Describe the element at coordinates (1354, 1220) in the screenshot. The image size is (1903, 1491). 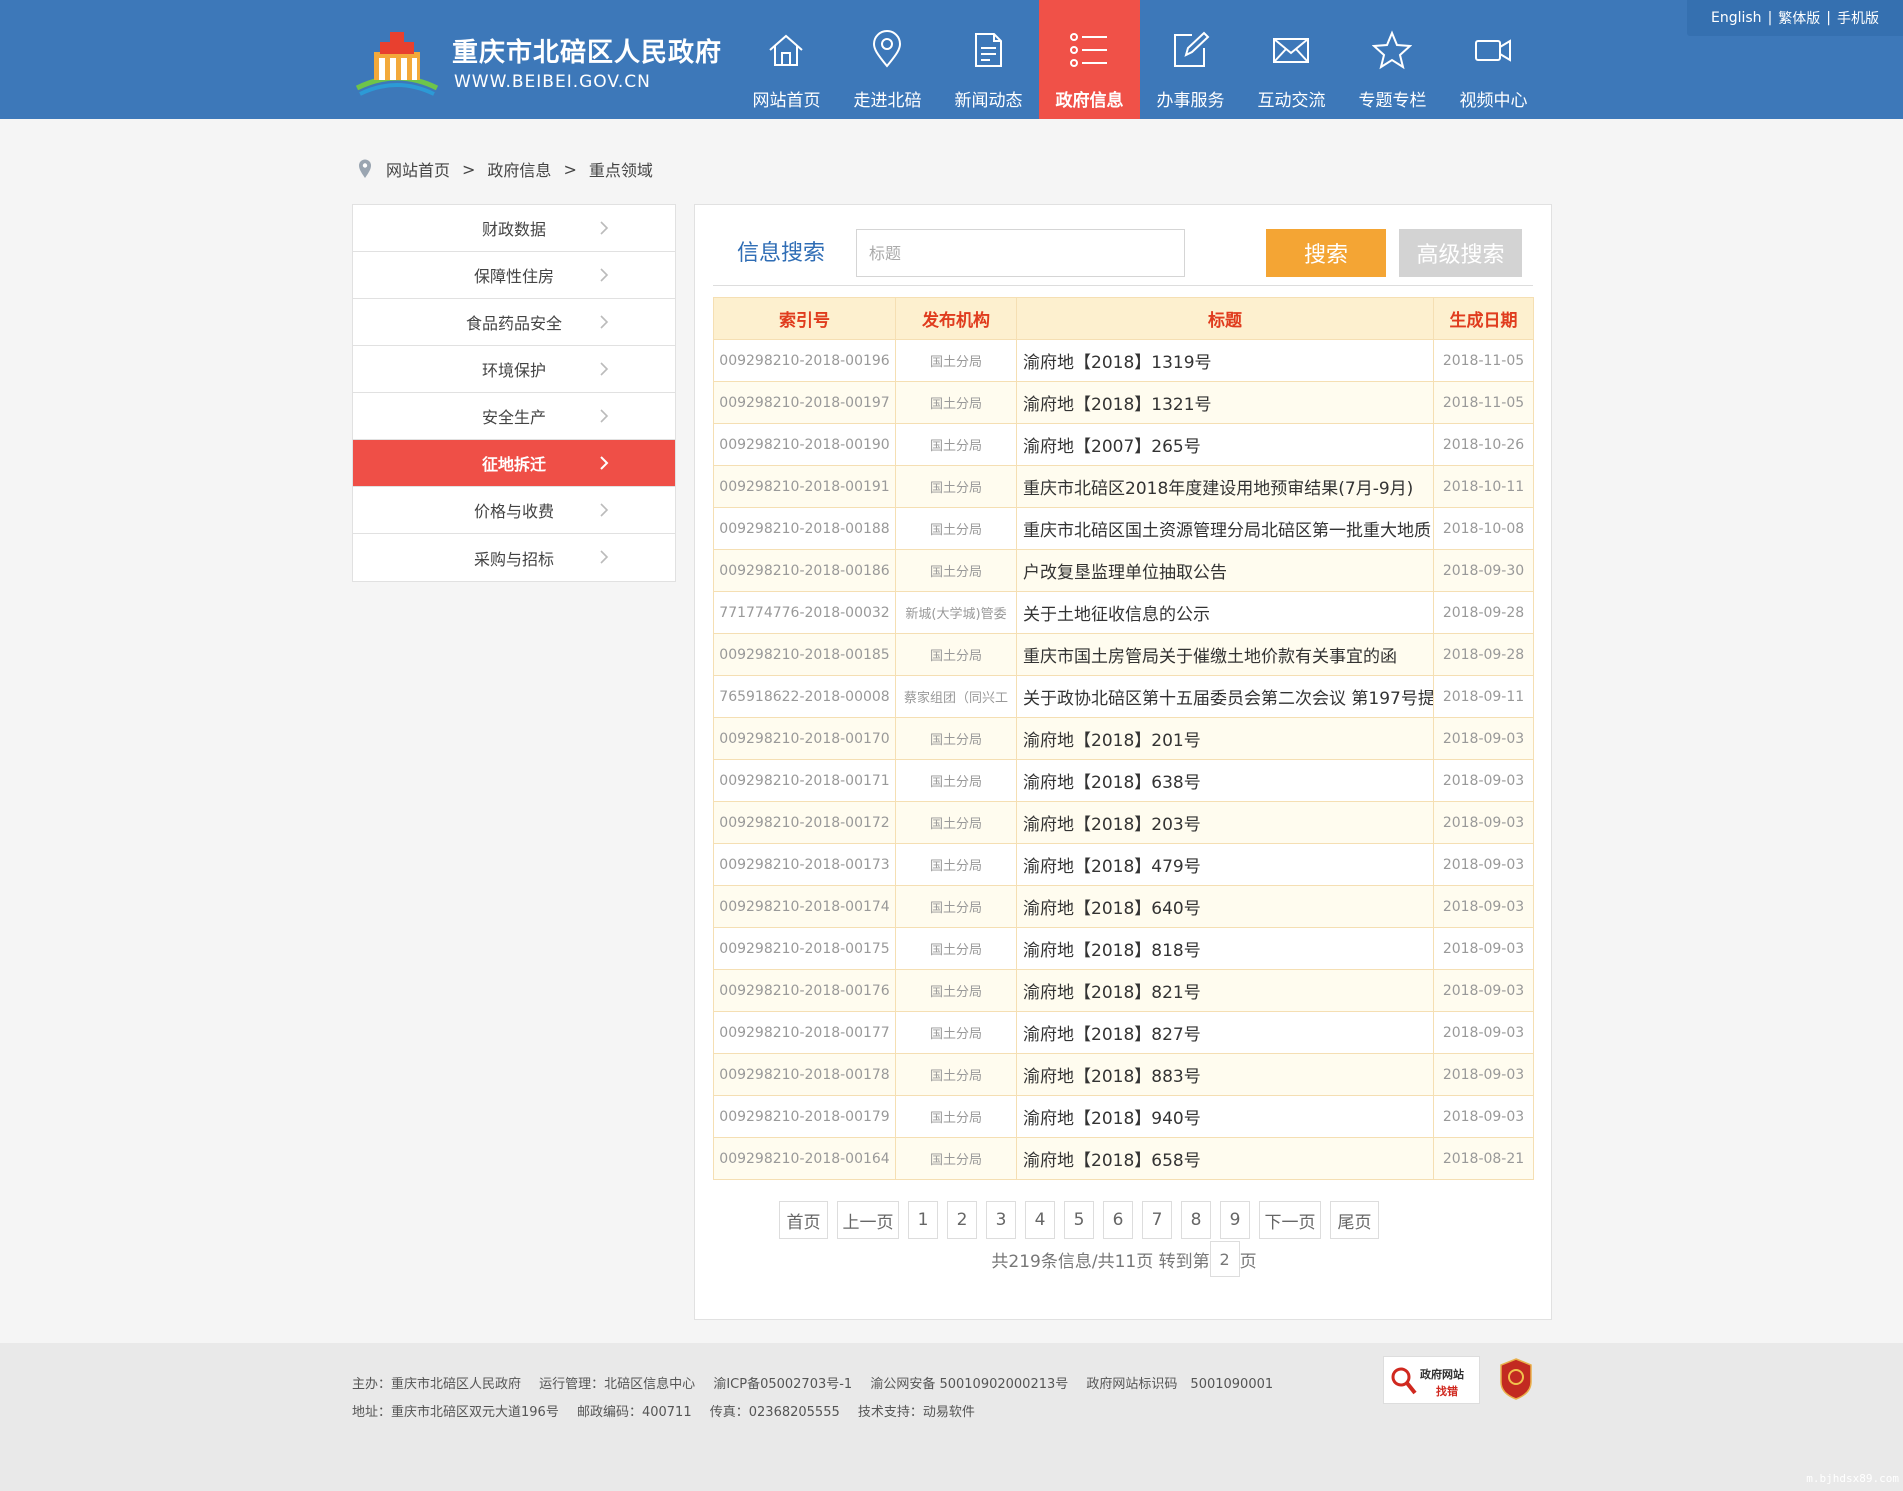
I see `page-nav-button: 尾页` at that location.